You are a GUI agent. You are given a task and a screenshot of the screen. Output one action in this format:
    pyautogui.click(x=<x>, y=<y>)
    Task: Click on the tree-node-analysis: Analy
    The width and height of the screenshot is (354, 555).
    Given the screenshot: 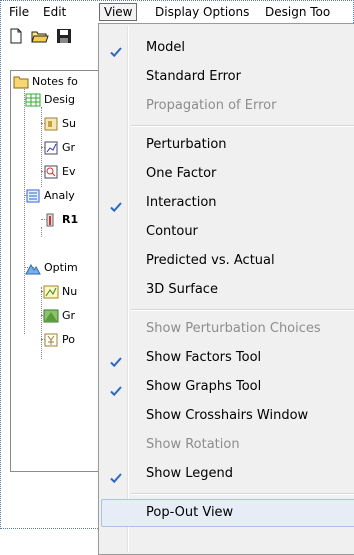 What is the action you would take?
    pyautogui.click(x=50, y=196)
    